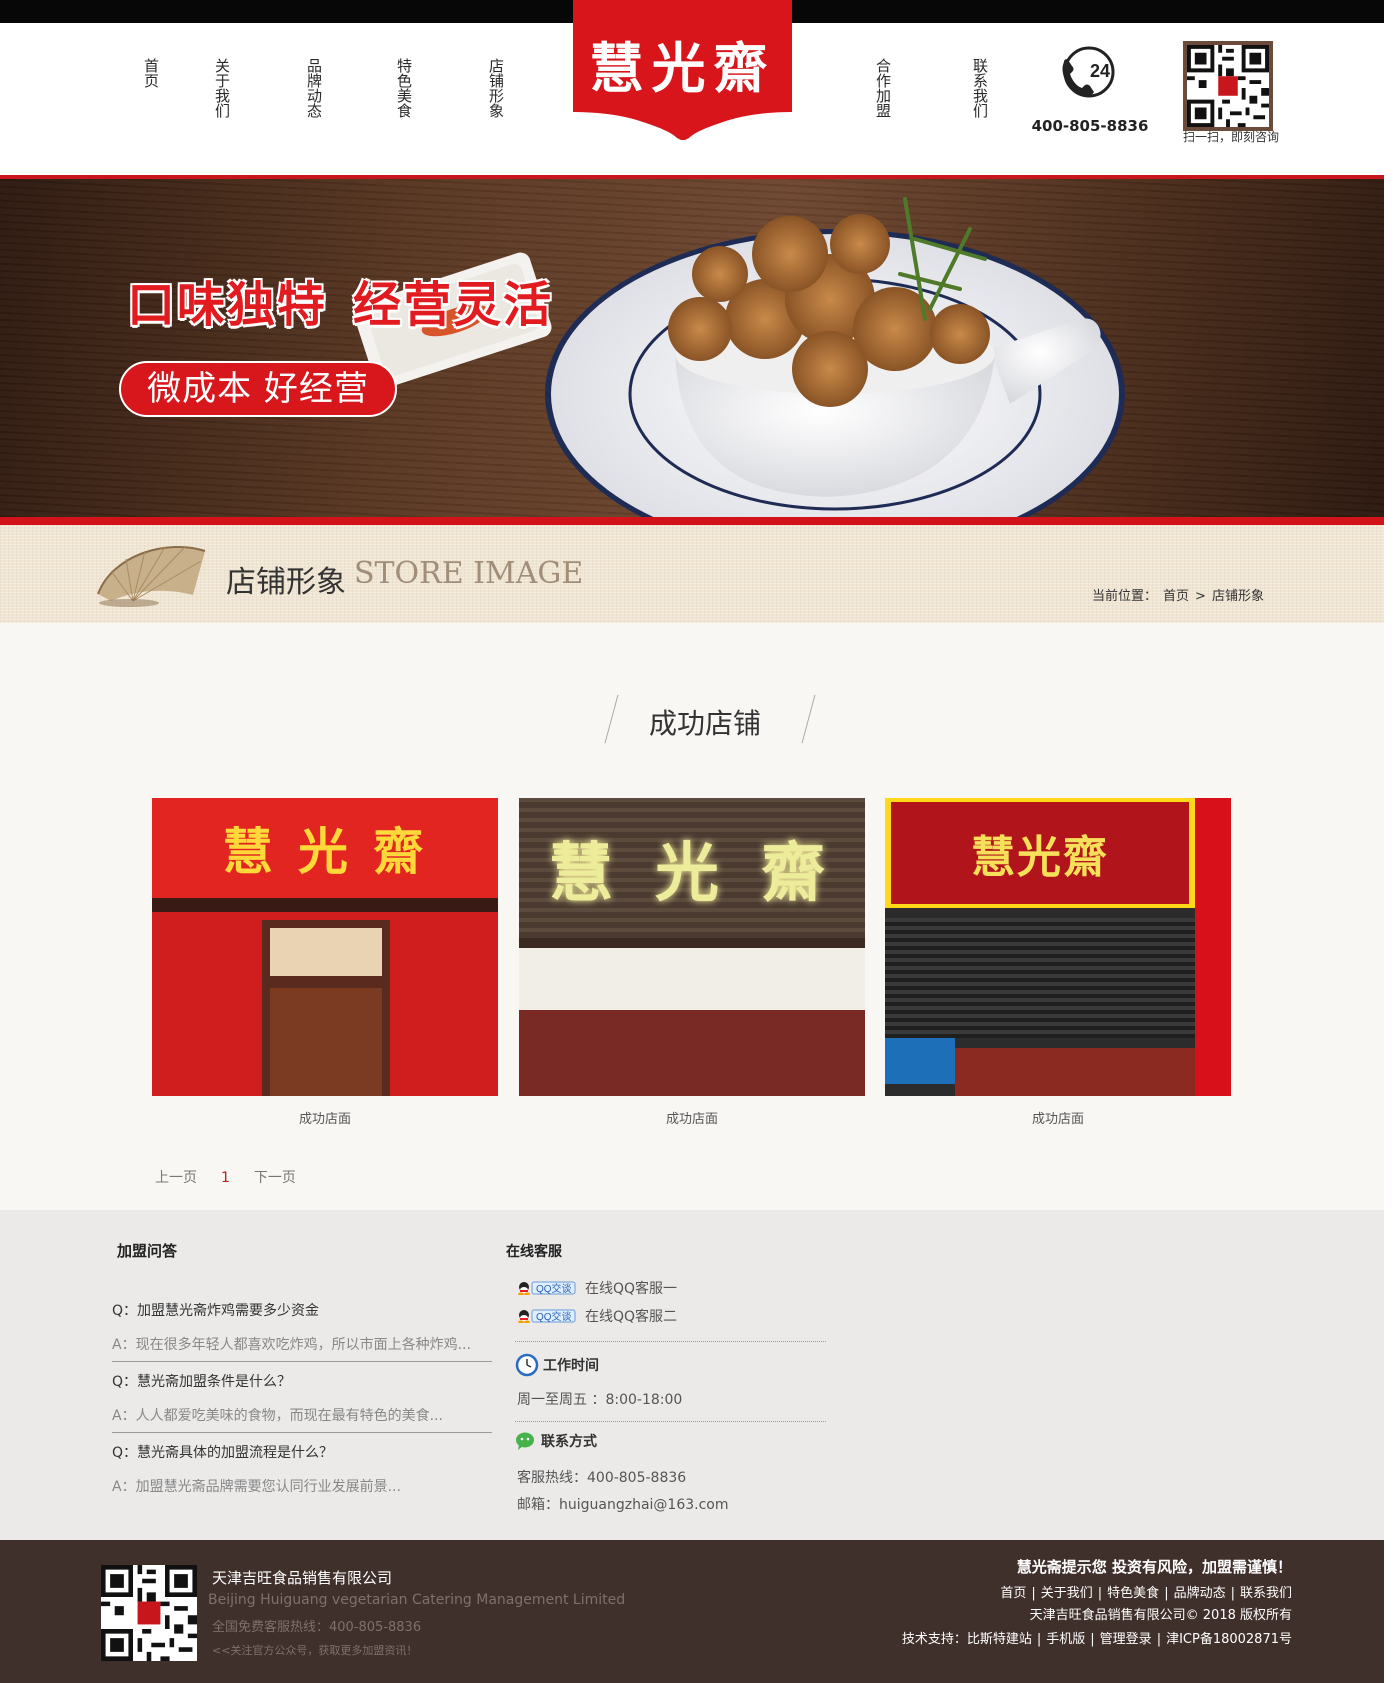  I want to click on breadcrumb-label: 当前位置：, so click(1125, 596).